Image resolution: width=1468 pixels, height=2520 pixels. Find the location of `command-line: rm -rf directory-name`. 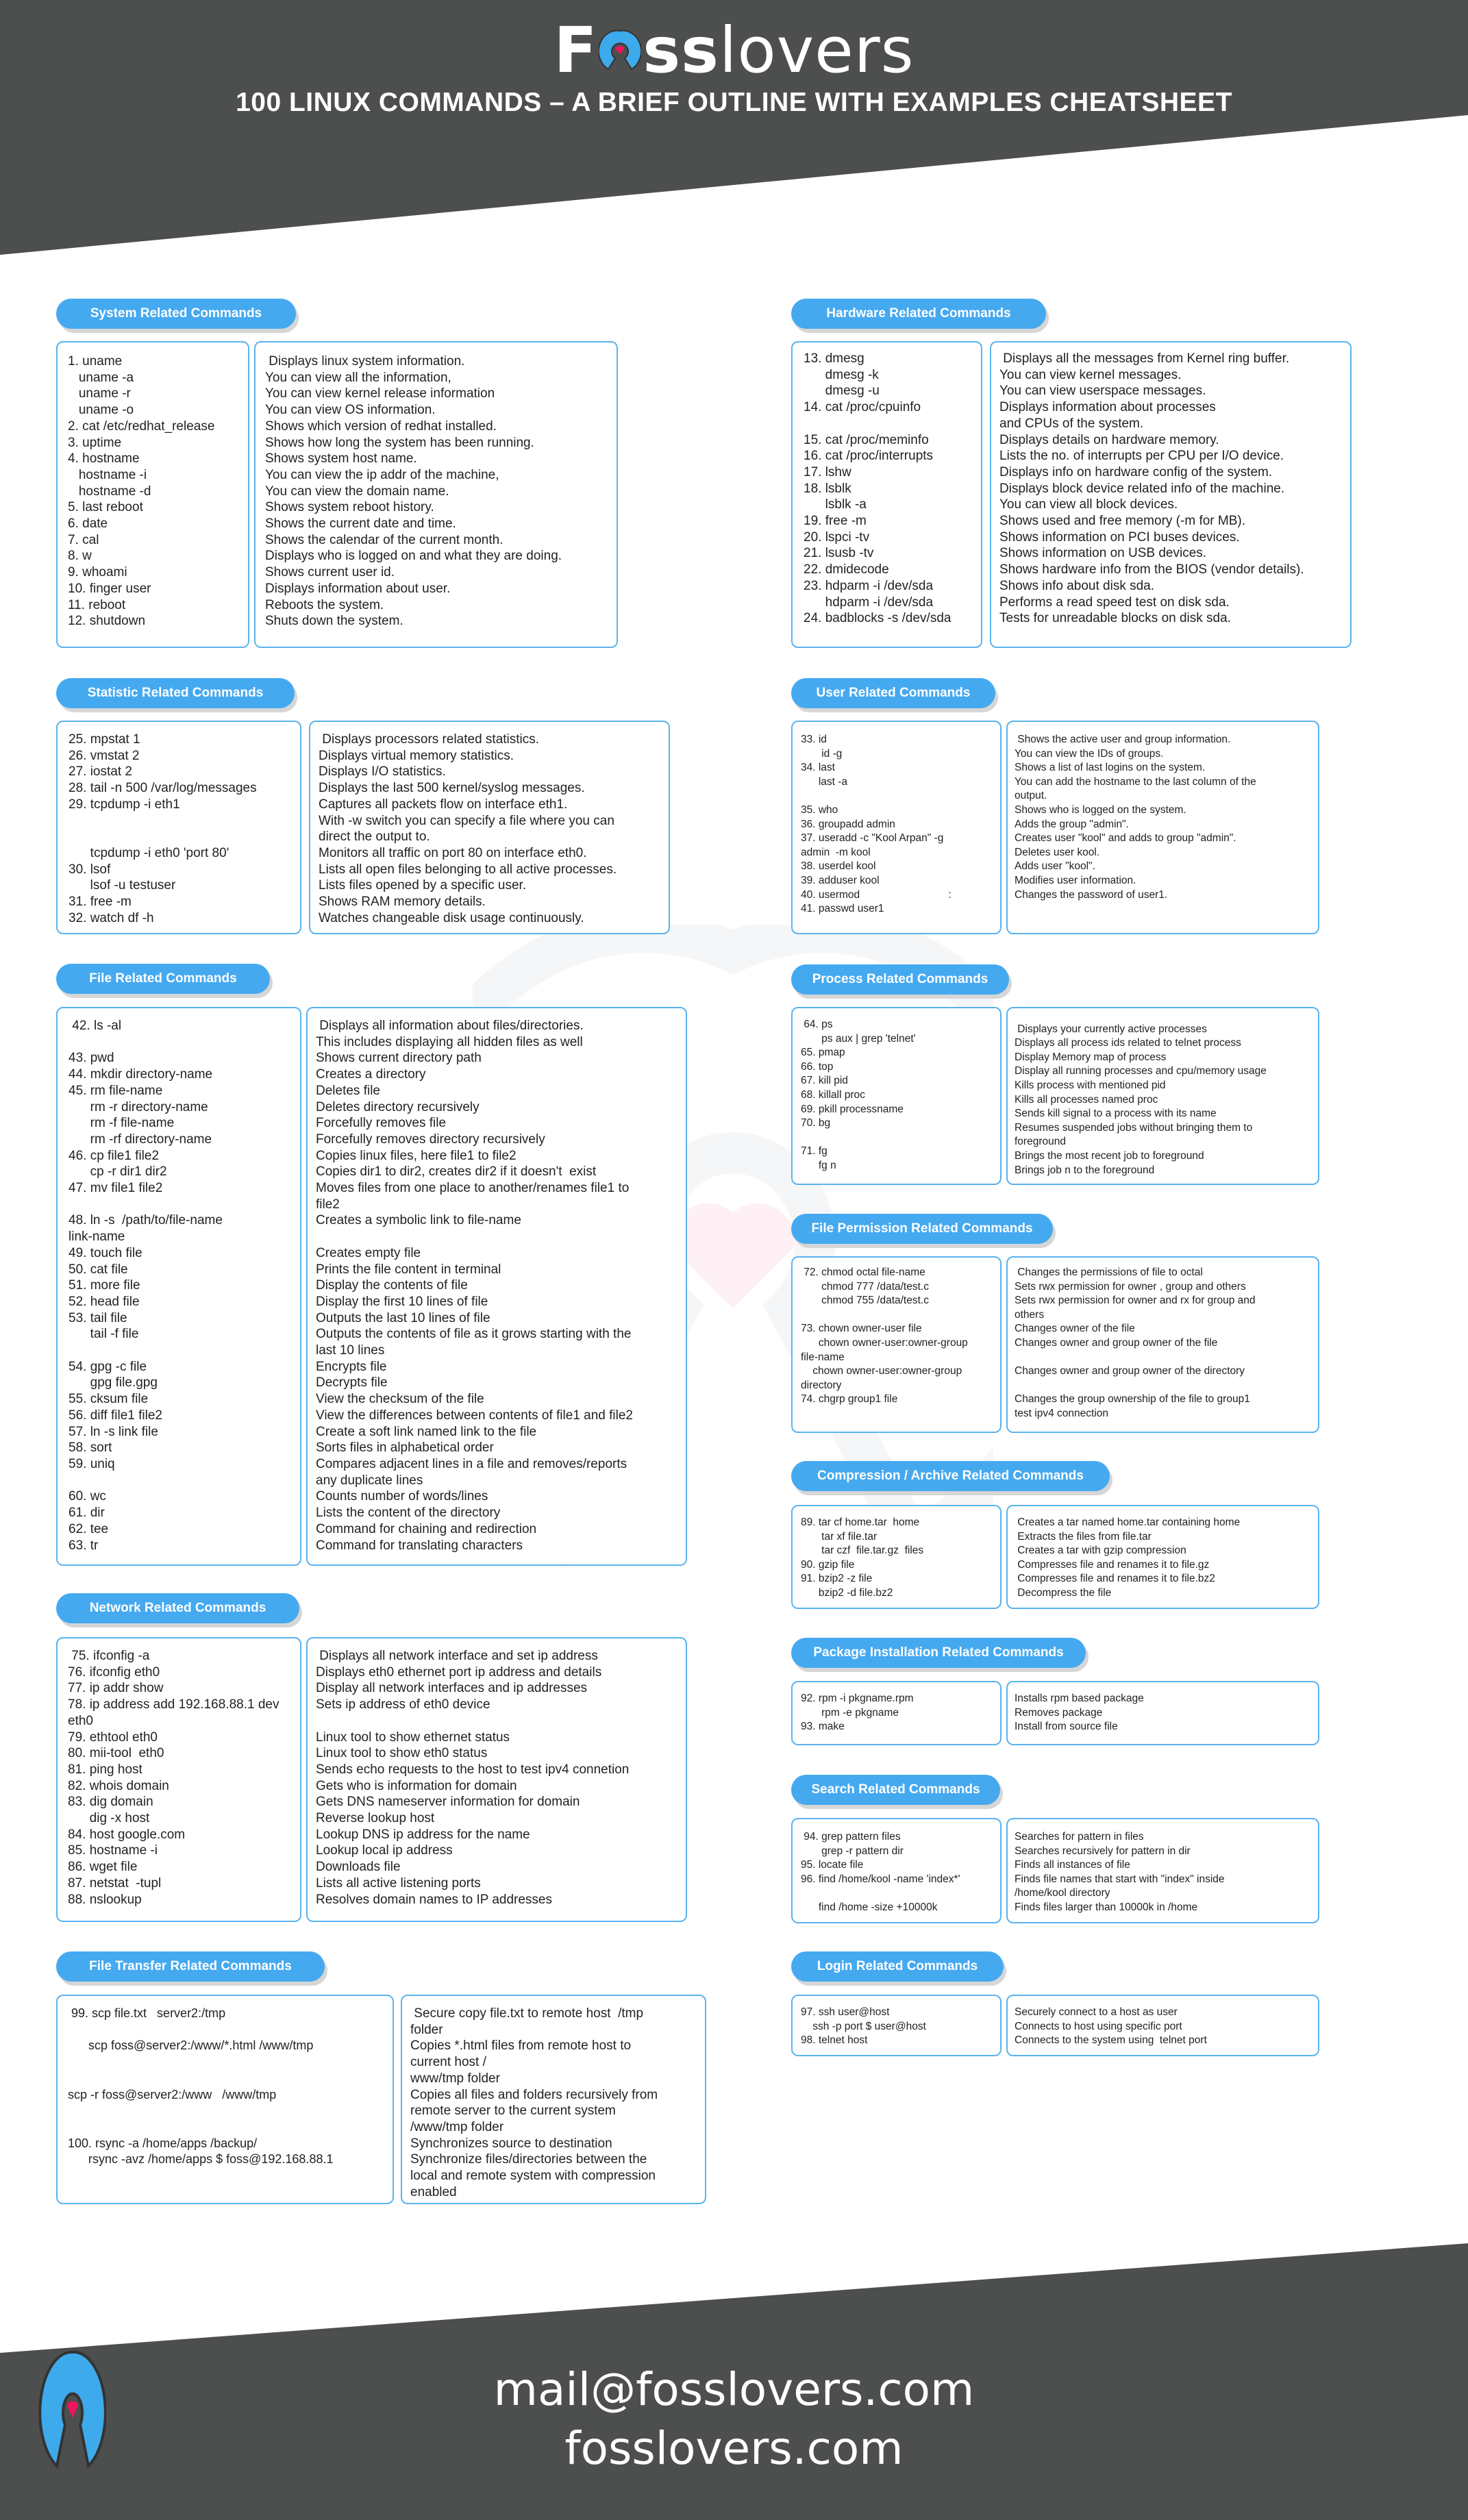

command-line: rm -rf directory-name is located at coordinates (140, 1139).